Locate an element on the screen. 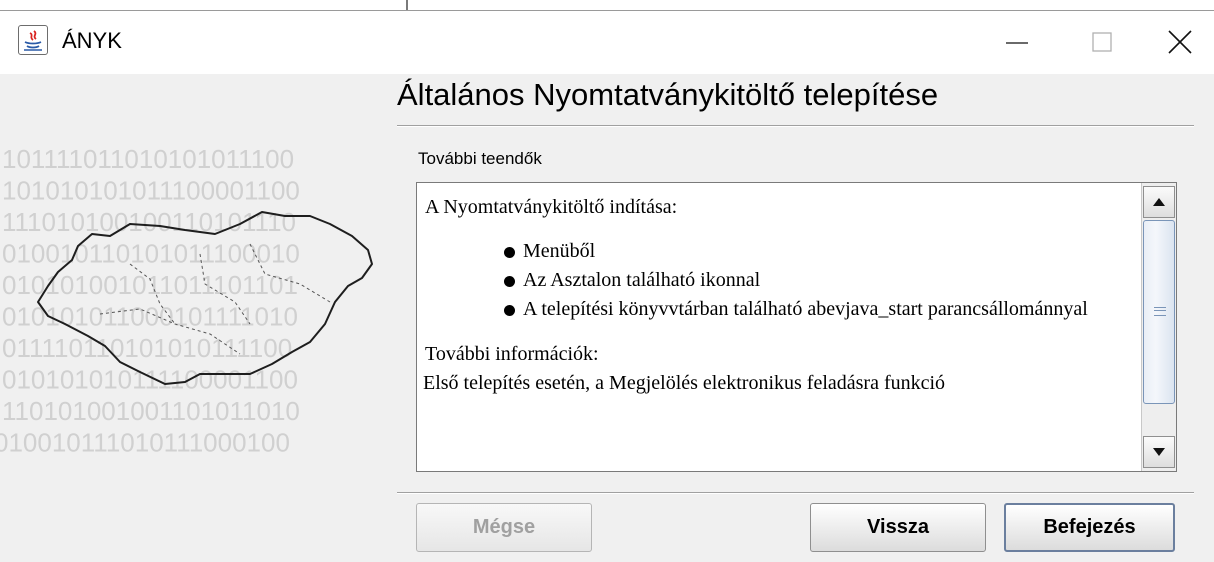 The image size is (1214, 562). heading-separator is located at coordinates (795, 126).